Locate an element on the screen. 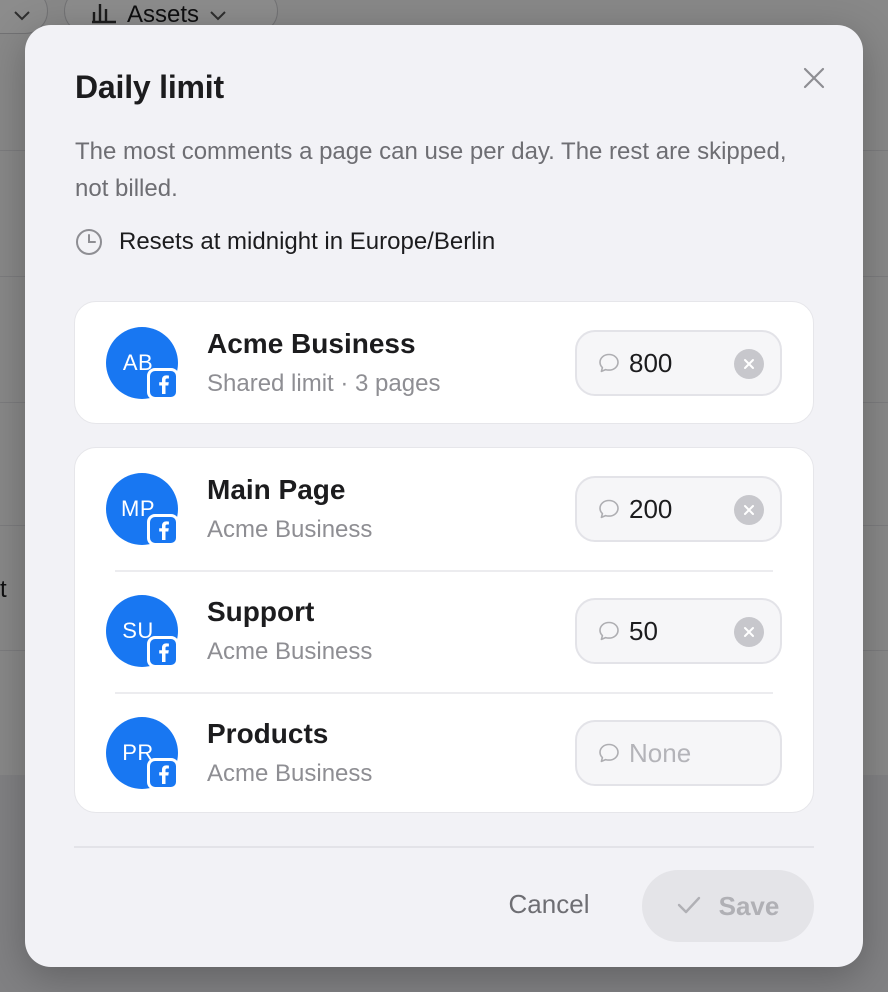  close-button is located at coordinates (814, 80).